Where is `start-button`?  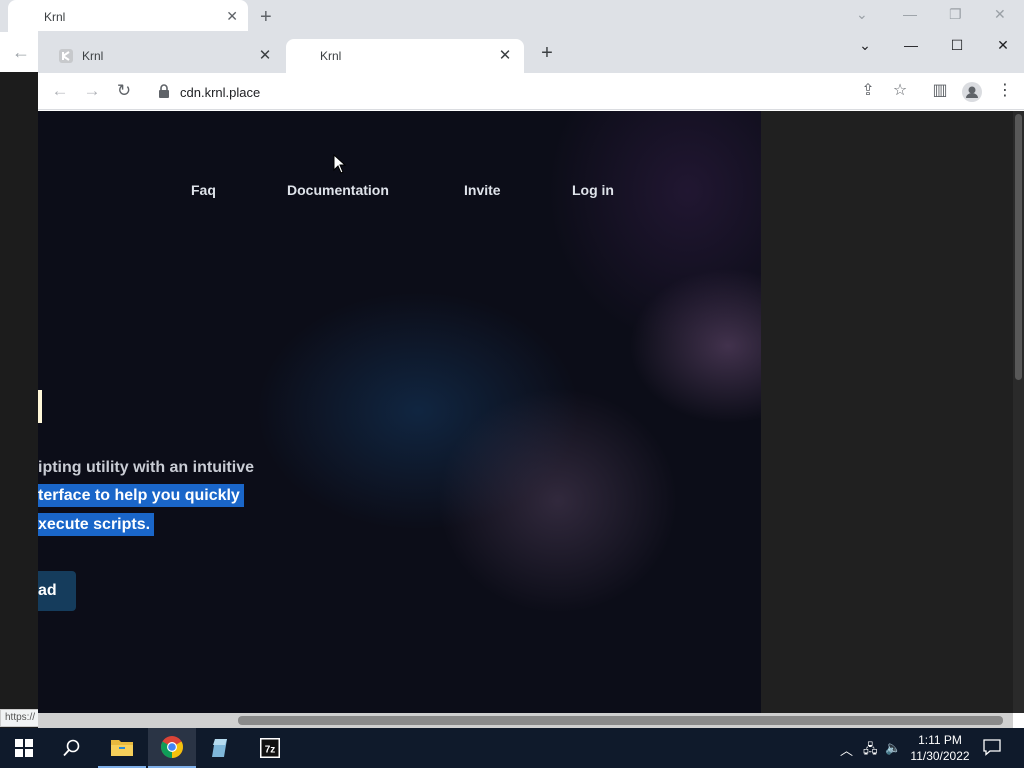
start-button is located at coordinates (24, 748).